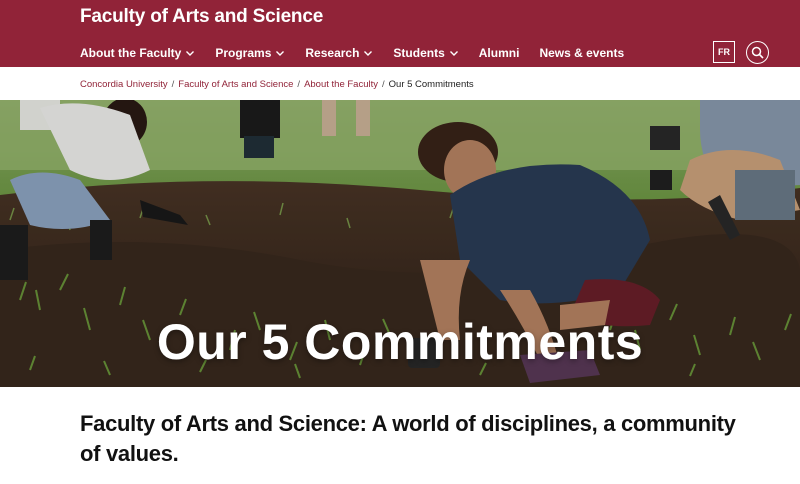  I want to click on nav-item-label: News & events, so click(582, 53).